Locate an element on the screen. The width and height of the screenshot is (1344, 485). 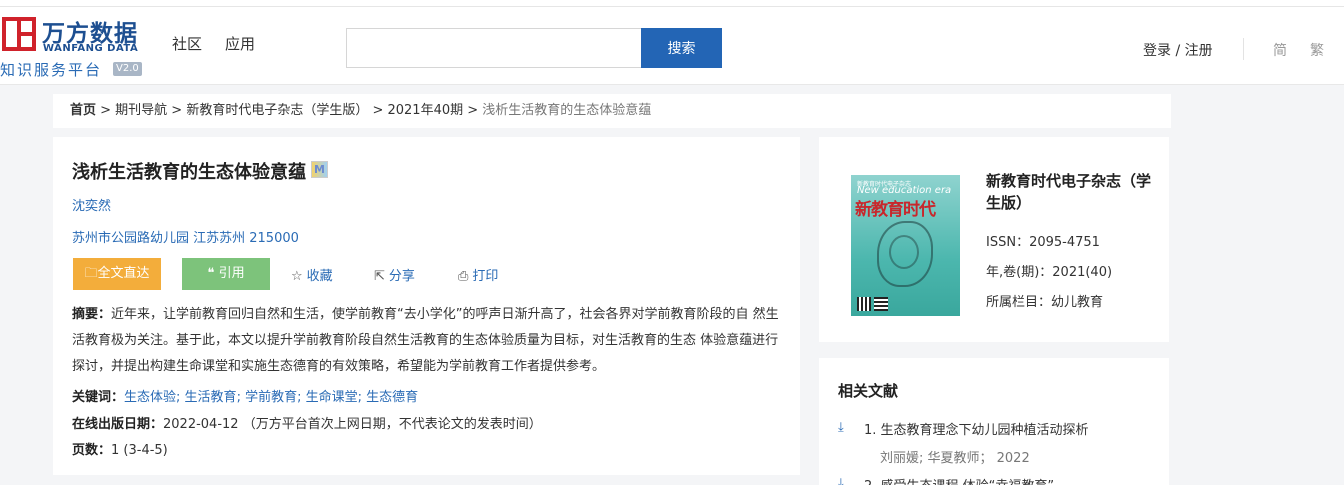
wanfang-logo: 万方数据 WANFANG DATA 知识服务平台 V2.0 is located at coordinates (72, 46).